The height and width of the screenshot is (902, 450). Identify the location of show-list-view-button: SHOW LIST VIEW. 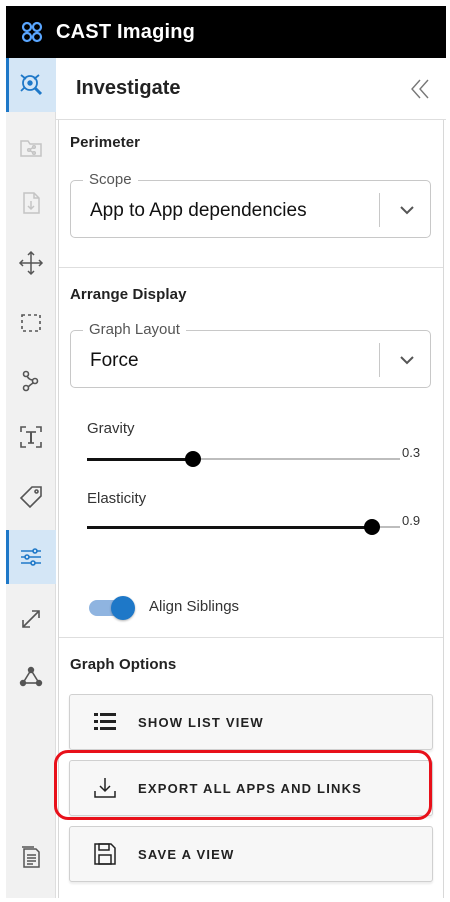
(251, 722).